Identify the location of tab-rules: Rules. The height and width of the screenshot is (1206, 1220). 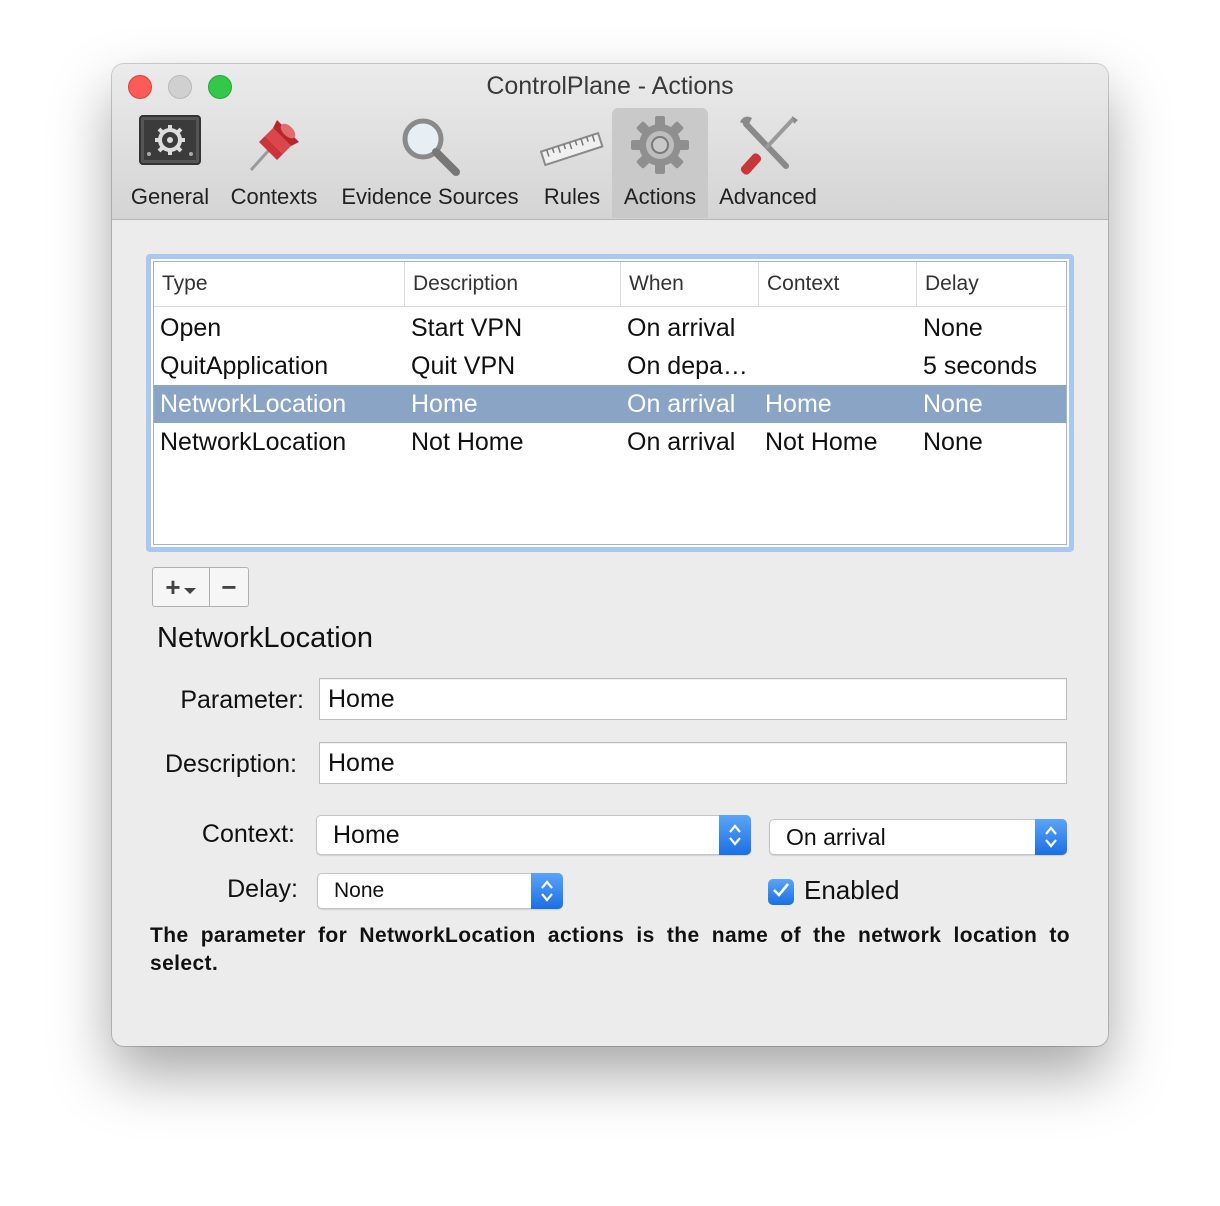
(572, 163).